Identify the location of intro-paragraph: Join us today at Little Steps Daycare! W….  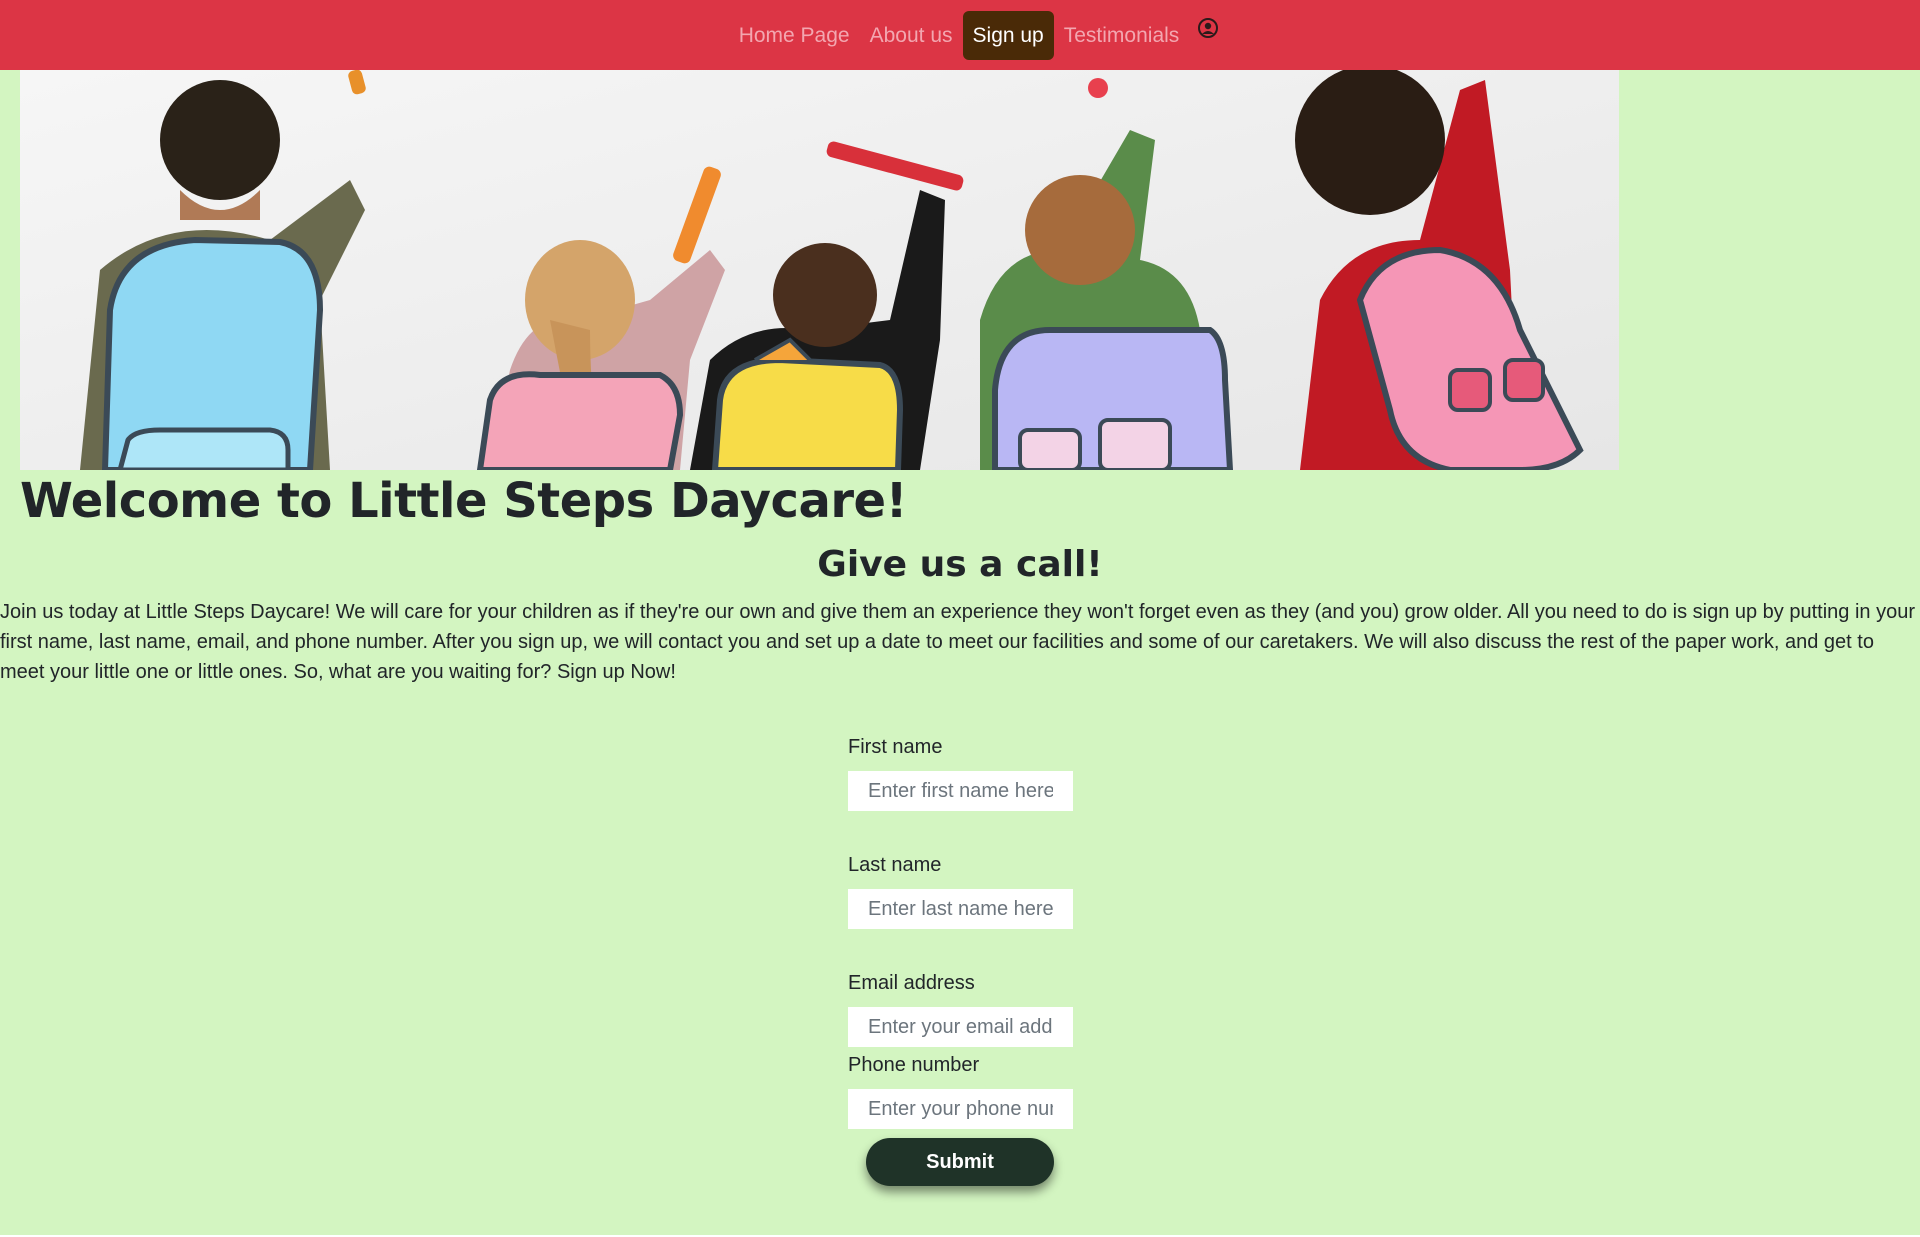
(957, 642).